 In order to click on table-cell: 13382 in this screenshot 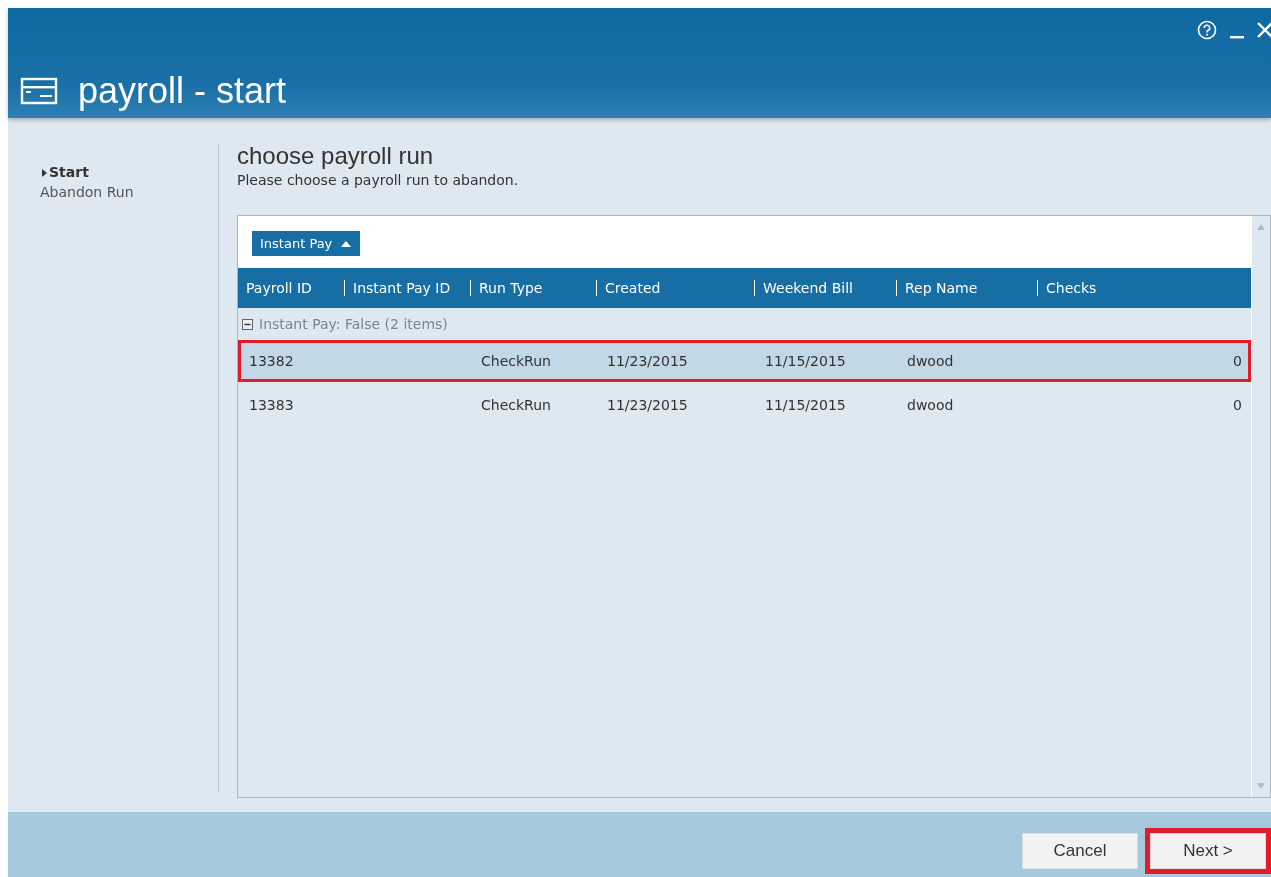, I will do `click(271, 361)`.